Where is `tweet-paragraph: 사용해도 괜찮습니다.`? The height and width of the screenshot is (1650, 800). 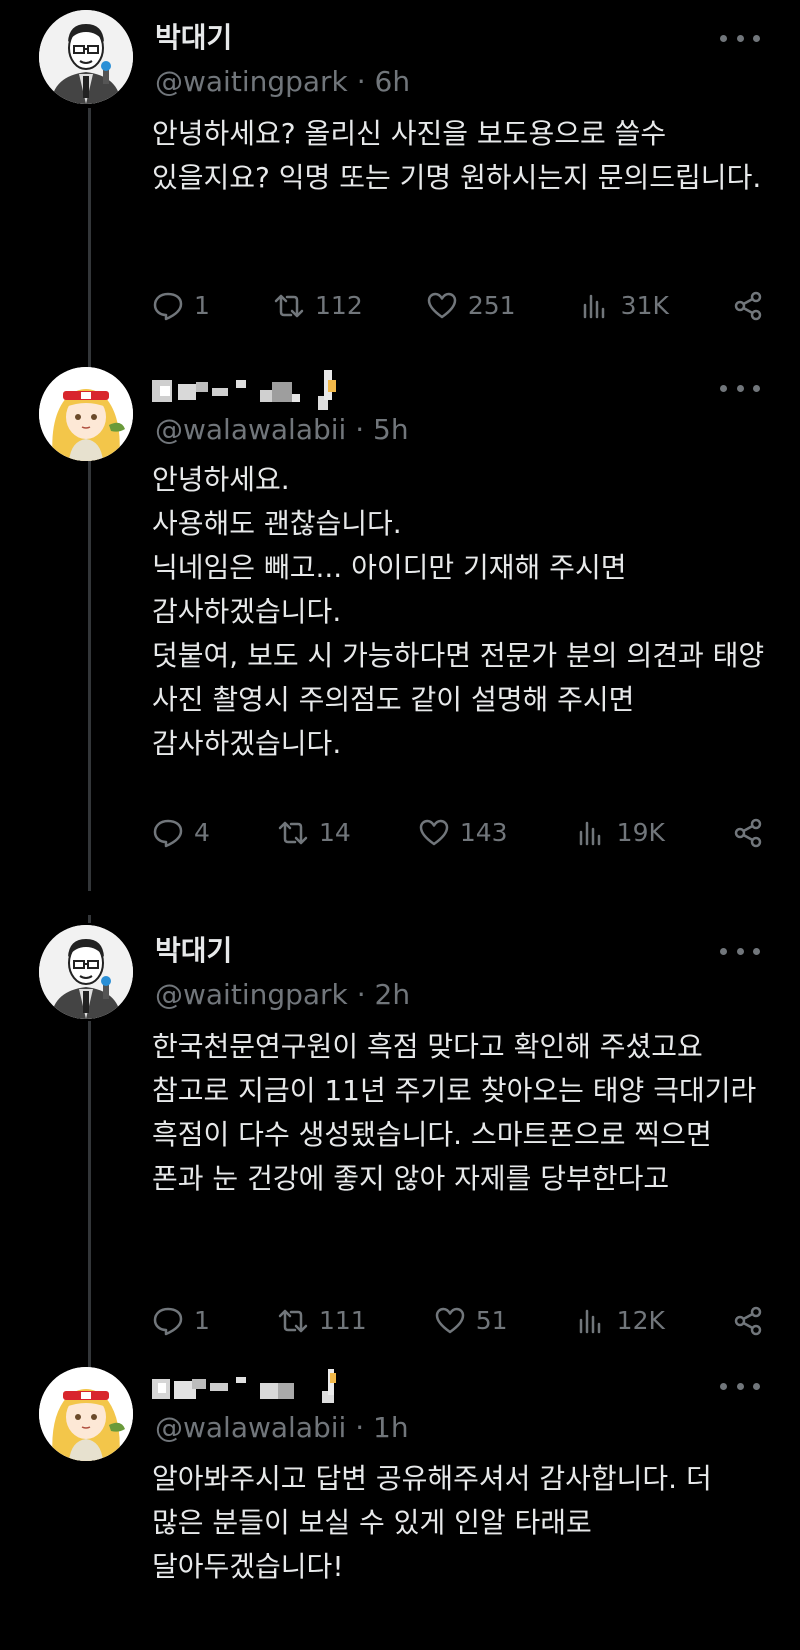 tweet-paragraph: 사용해도 괜찮습니다. is located at coordinates (277, 523).